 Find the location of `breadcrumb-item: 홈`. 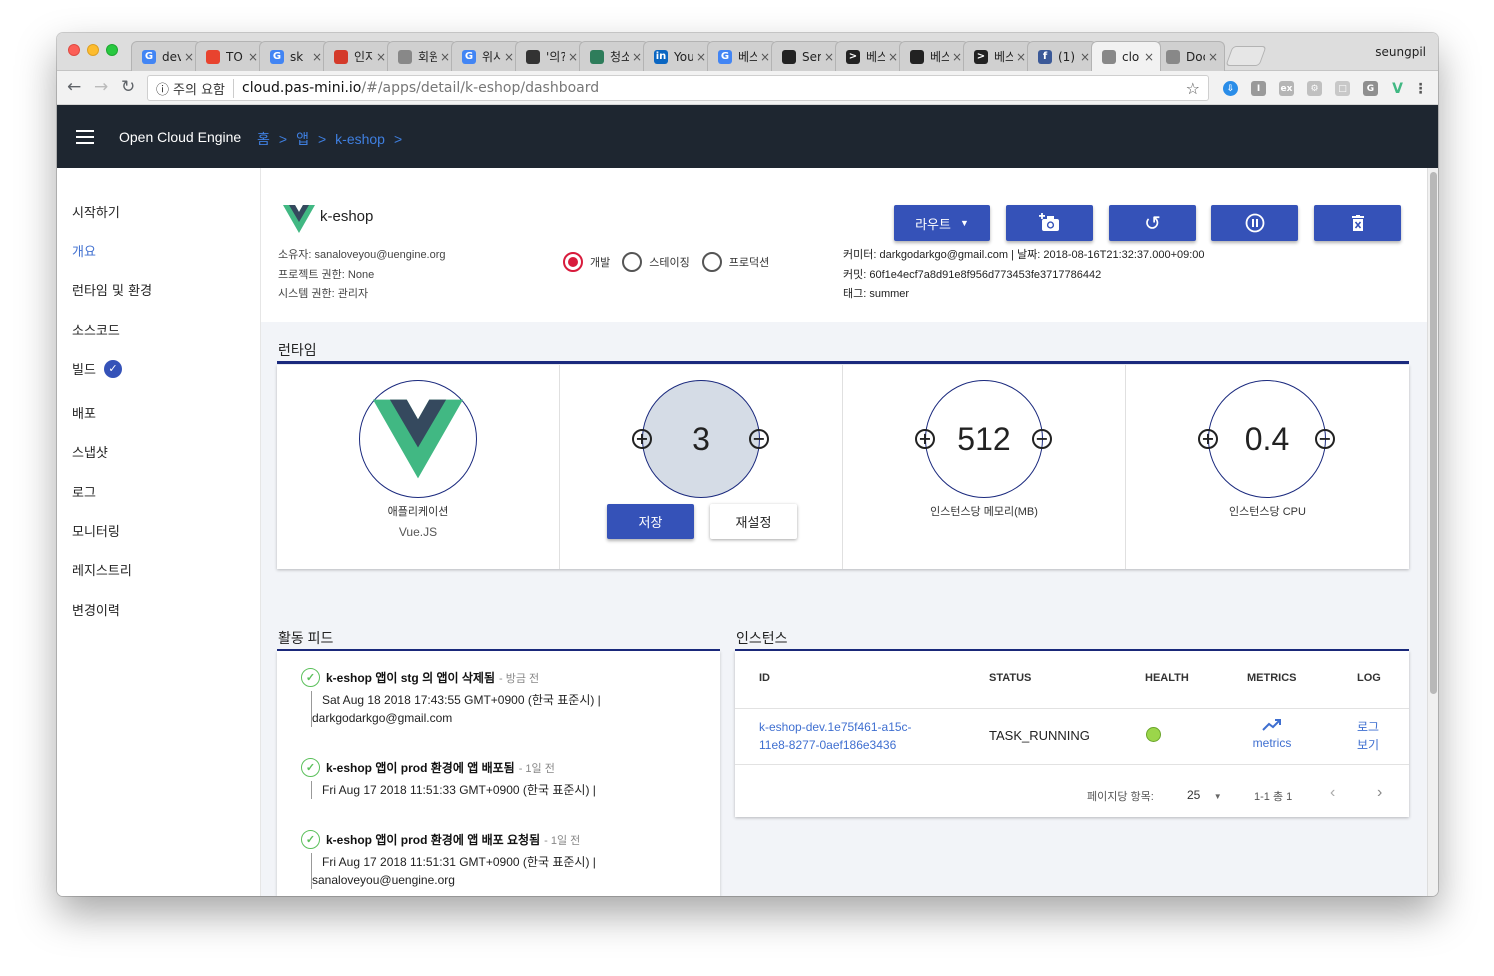

breadcrumb-item: 홈 is located at coordinates (263, 139).